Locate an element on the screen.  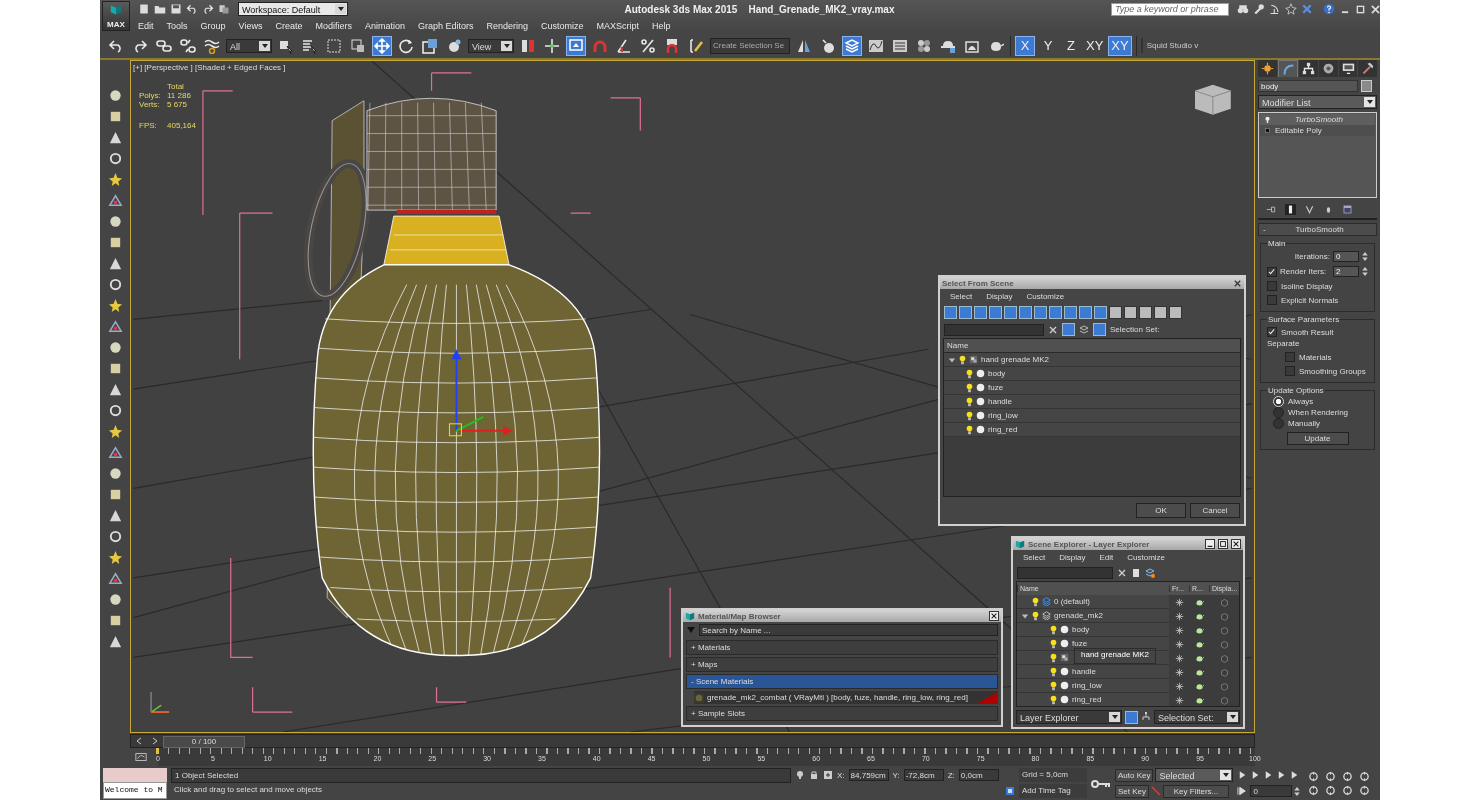
add-time-tag-button: Add Time Tag is located at coordinates (1053, 791).